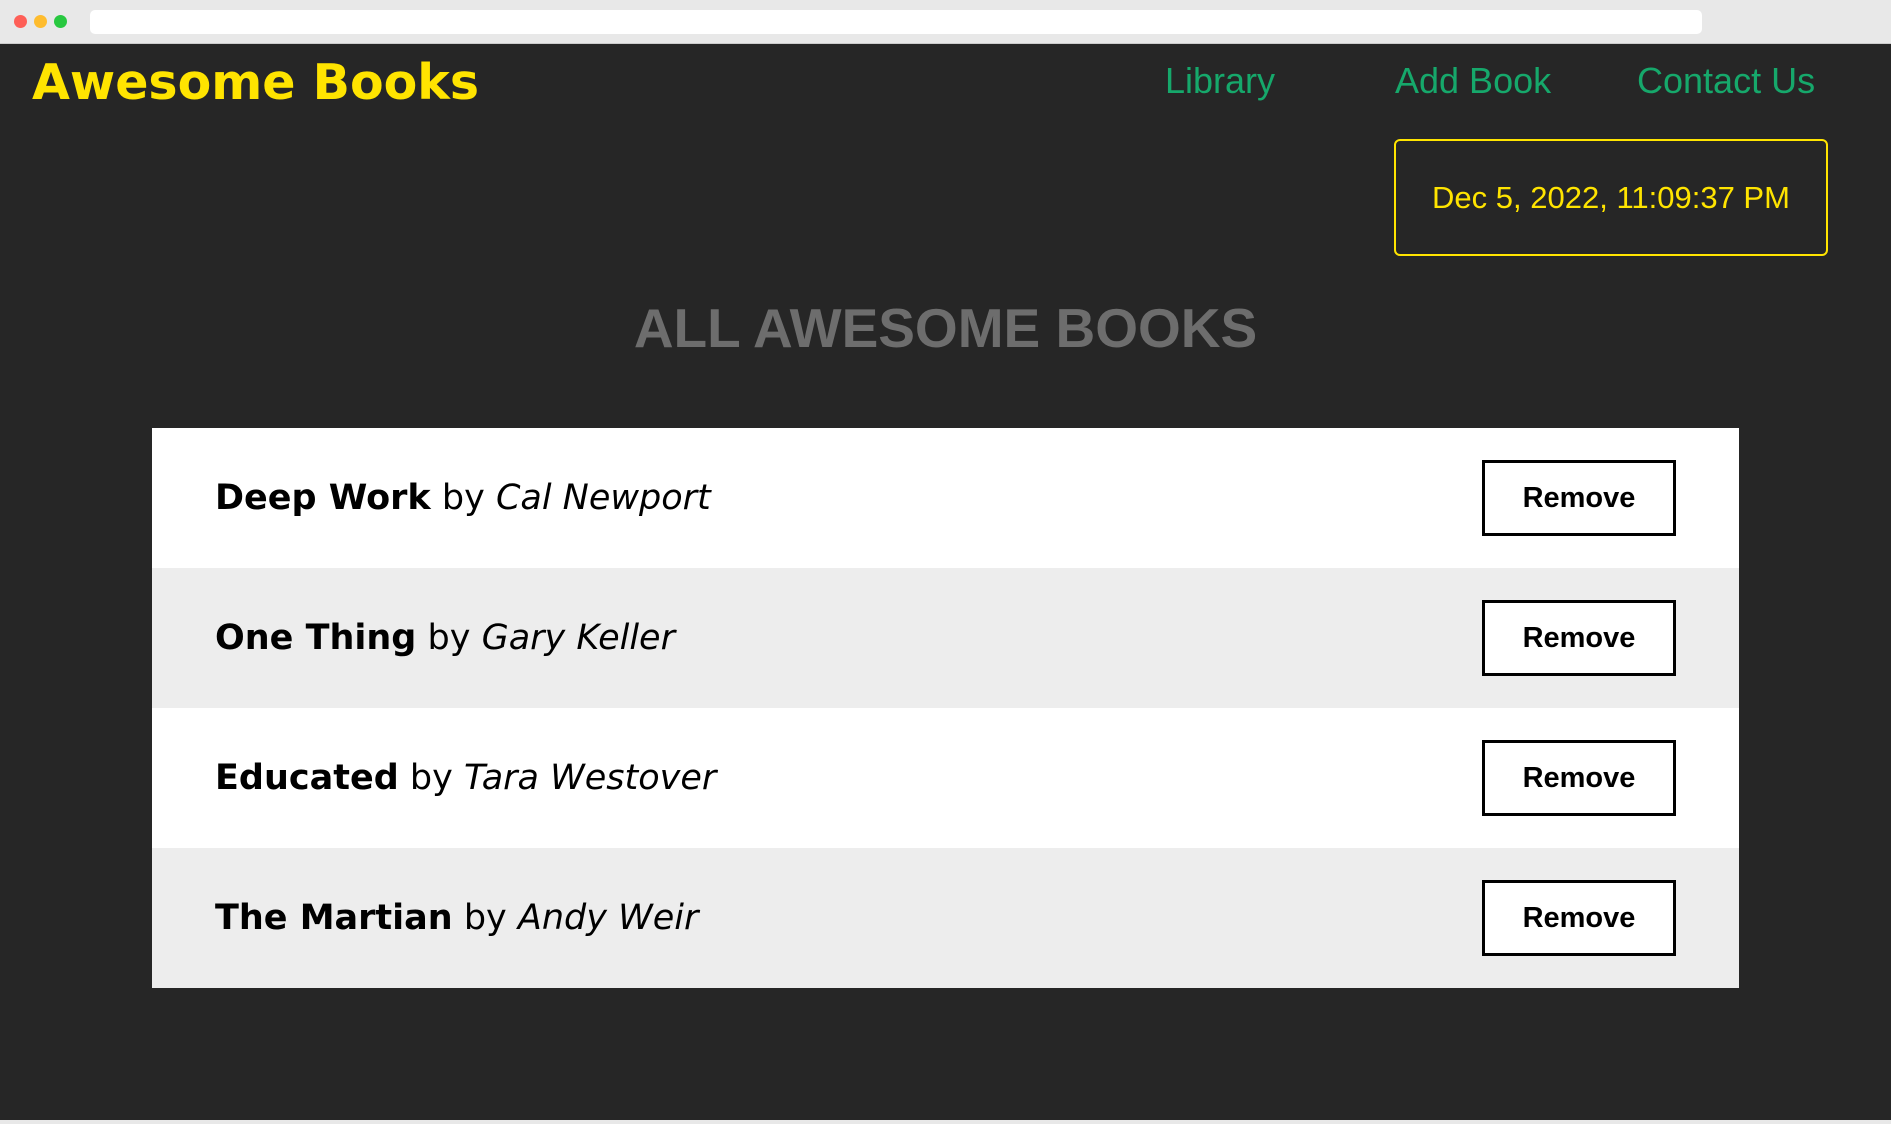 The width and height of the screenshot is (1891, 1124). What do you see at coordinates (1611, 197) in the screenshot?
I see `date-display: Dec 5, 2022, 11:09:37 PM` at bounding box center [1611, 197].